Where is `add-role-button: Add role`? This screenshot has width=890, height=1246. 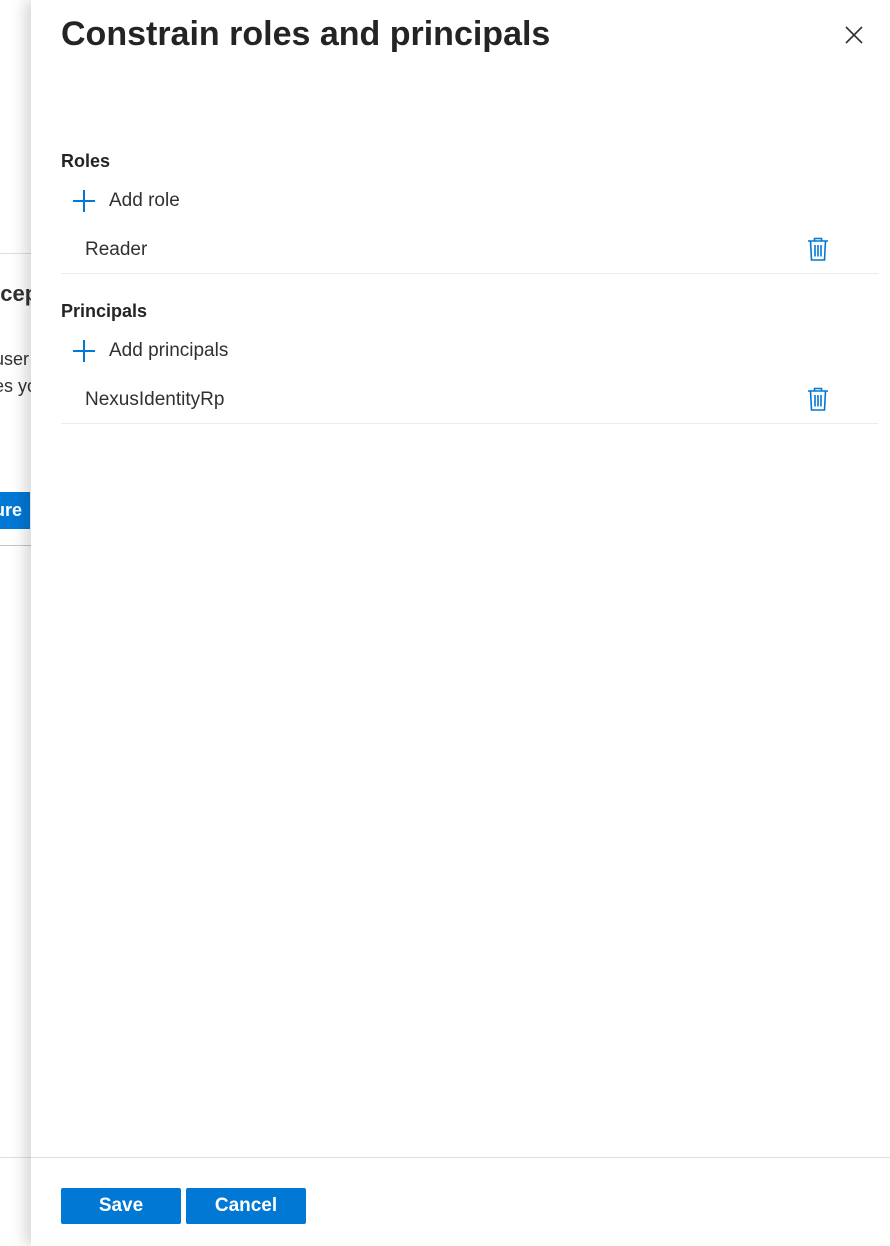 add-role-button: Add role is located at coordinates (125, 201).